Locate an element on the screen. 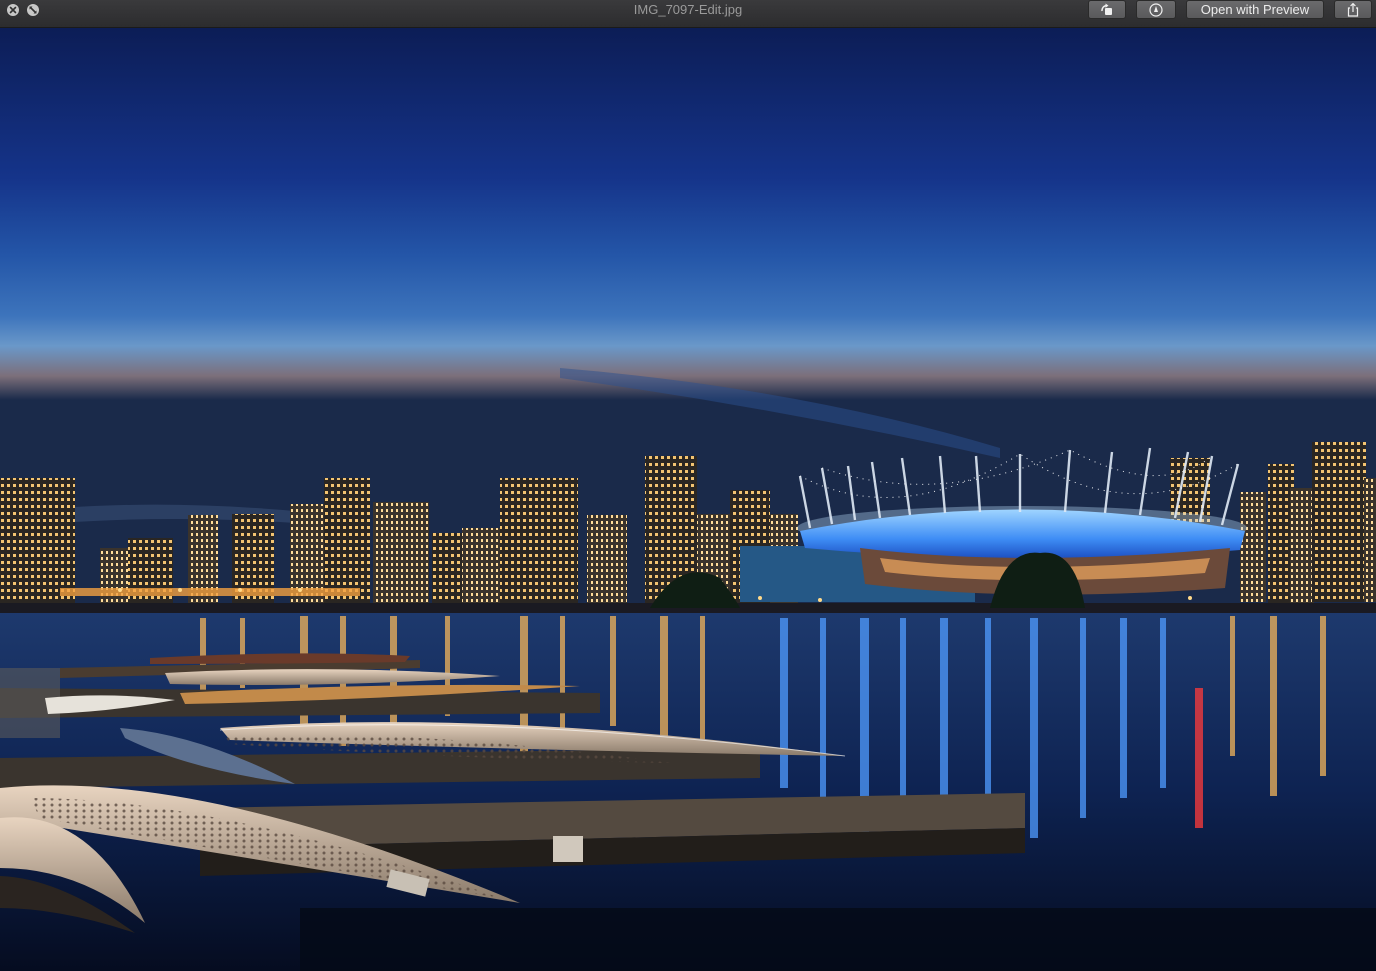 This screenshot has height=971, width=1376. share-icon is located at coordinates (1353, 9).